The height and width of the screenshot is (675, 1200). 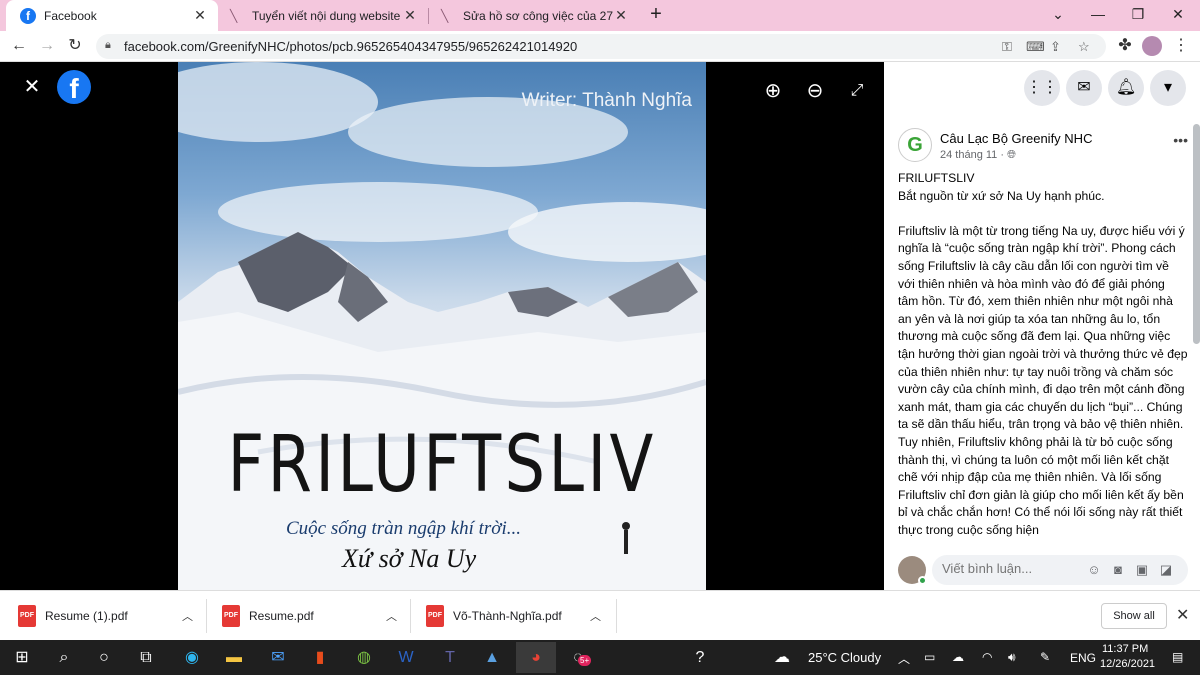 I want to click on tab-tuyen-viet: ╲ Tuyển viết nội dung website | vLa ✕, so click(x=323, y=15).